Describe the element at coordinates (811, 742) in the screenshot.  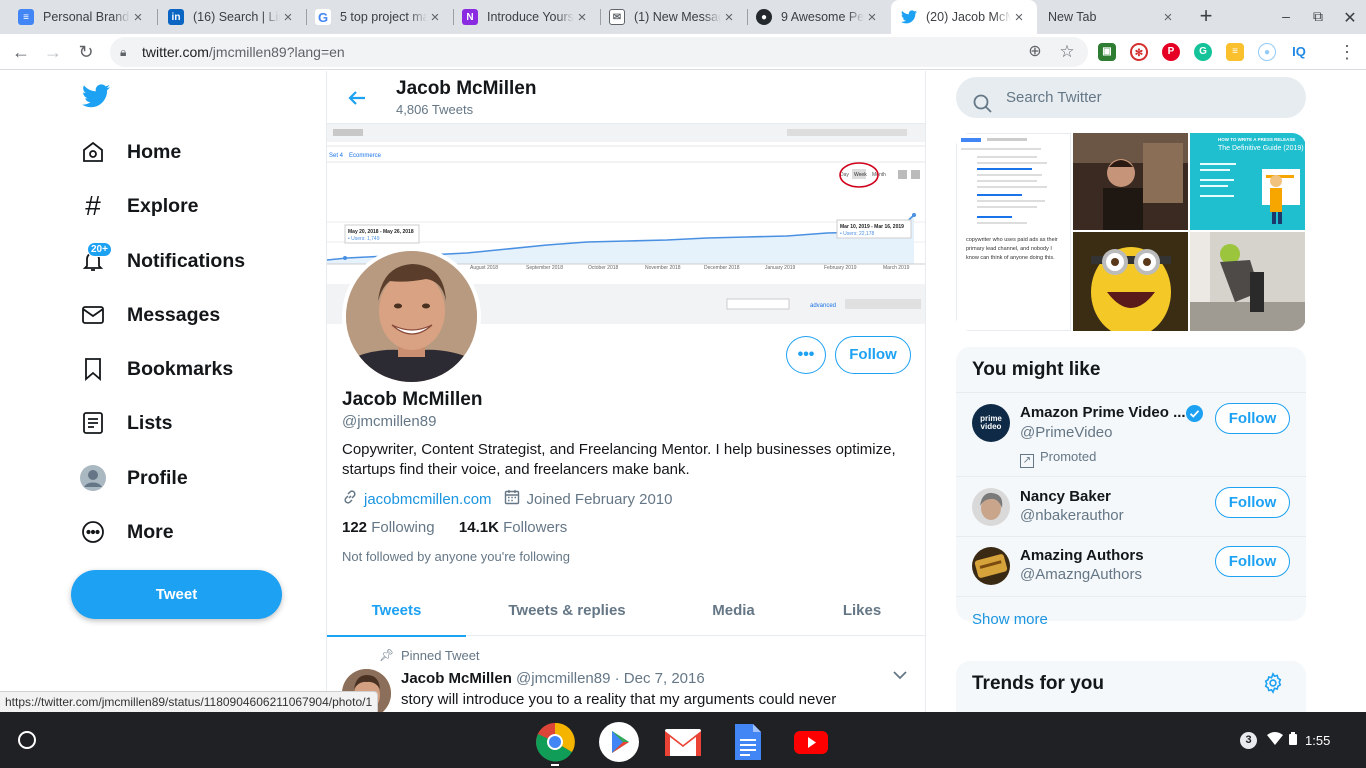
I see `youtube-app-icon` at that location.